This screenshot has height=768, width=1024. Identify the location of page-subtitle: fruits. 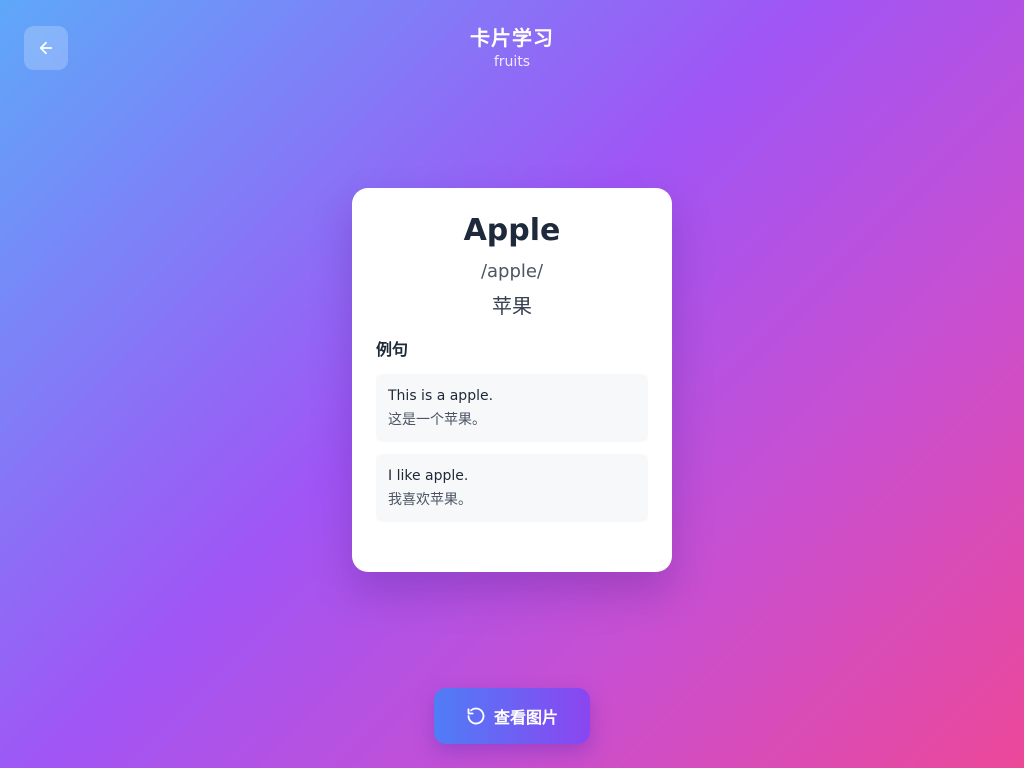
(512, 62).